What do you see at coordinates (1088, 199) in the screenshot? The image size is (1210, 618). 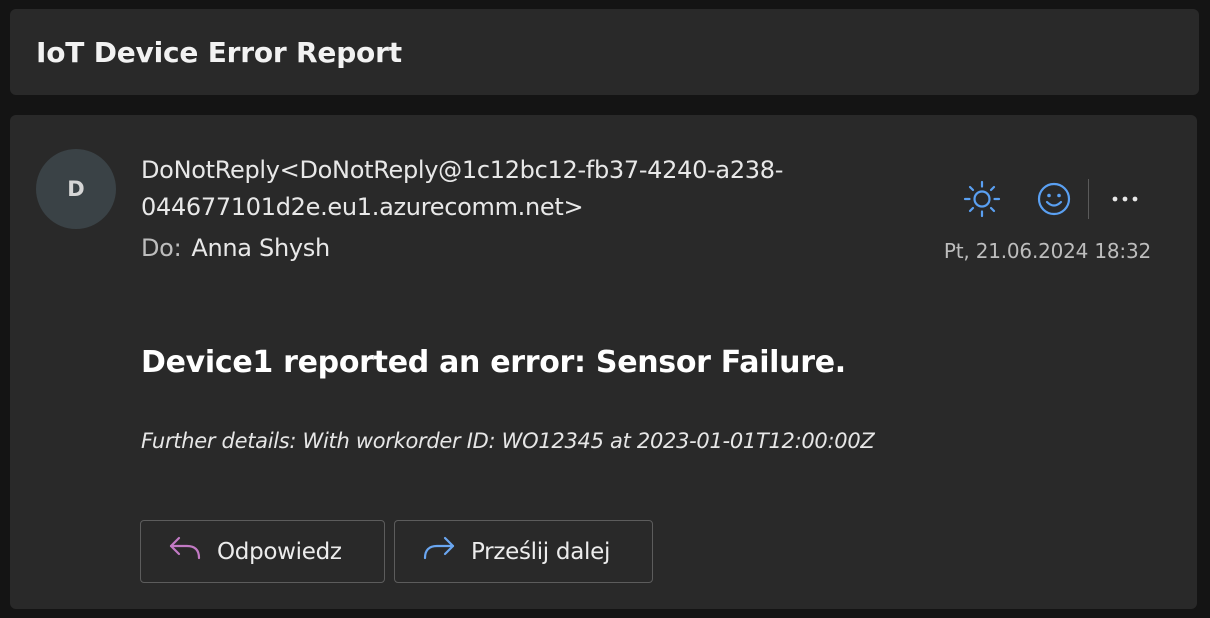 I see `toolbar-divider` at bounding box center [1088, 199].